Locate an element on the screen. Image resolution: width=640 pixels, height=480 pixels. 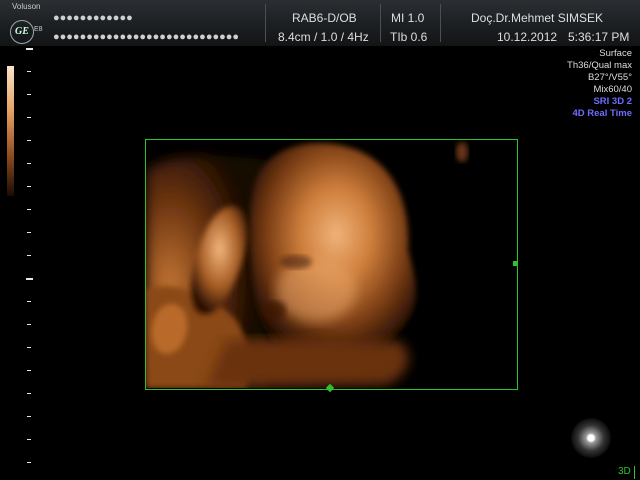
patient-id: ●●●●●●●●●●●● is located at coordinates (93, 18).